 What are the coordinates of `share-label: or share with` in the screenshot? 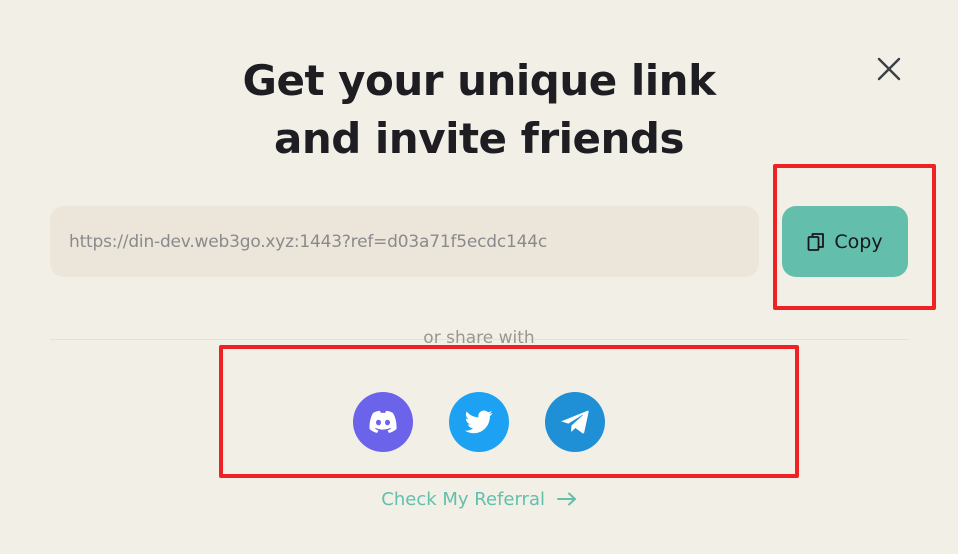 It's located at (479, 338).